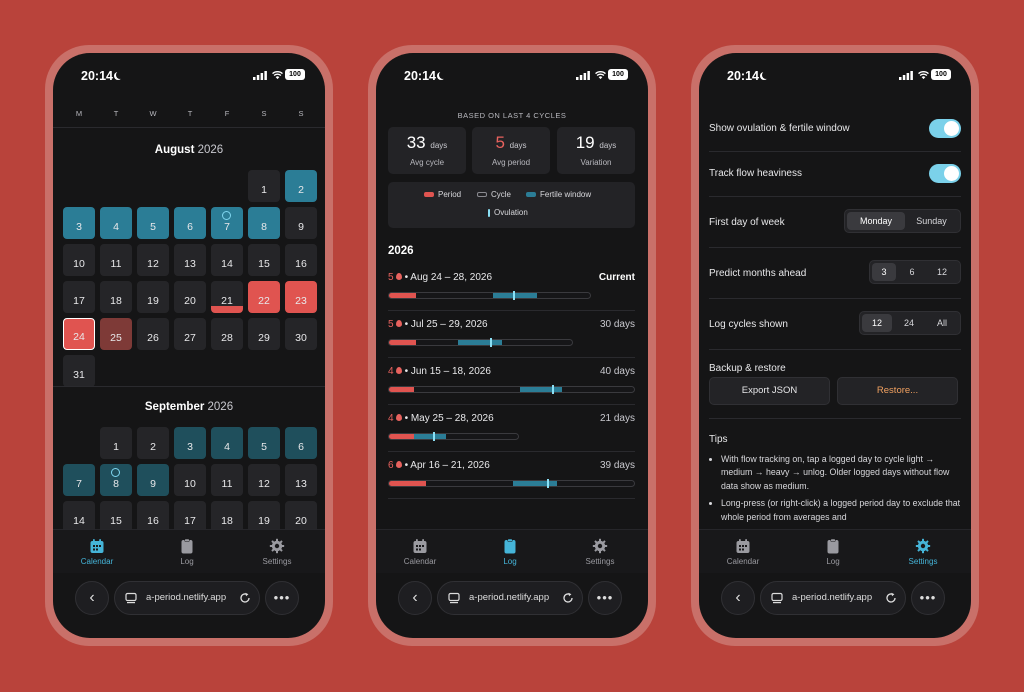  Describe the element at coordinates (116, 297) in the screenshot. I see `calendar-day: 18` at that location.